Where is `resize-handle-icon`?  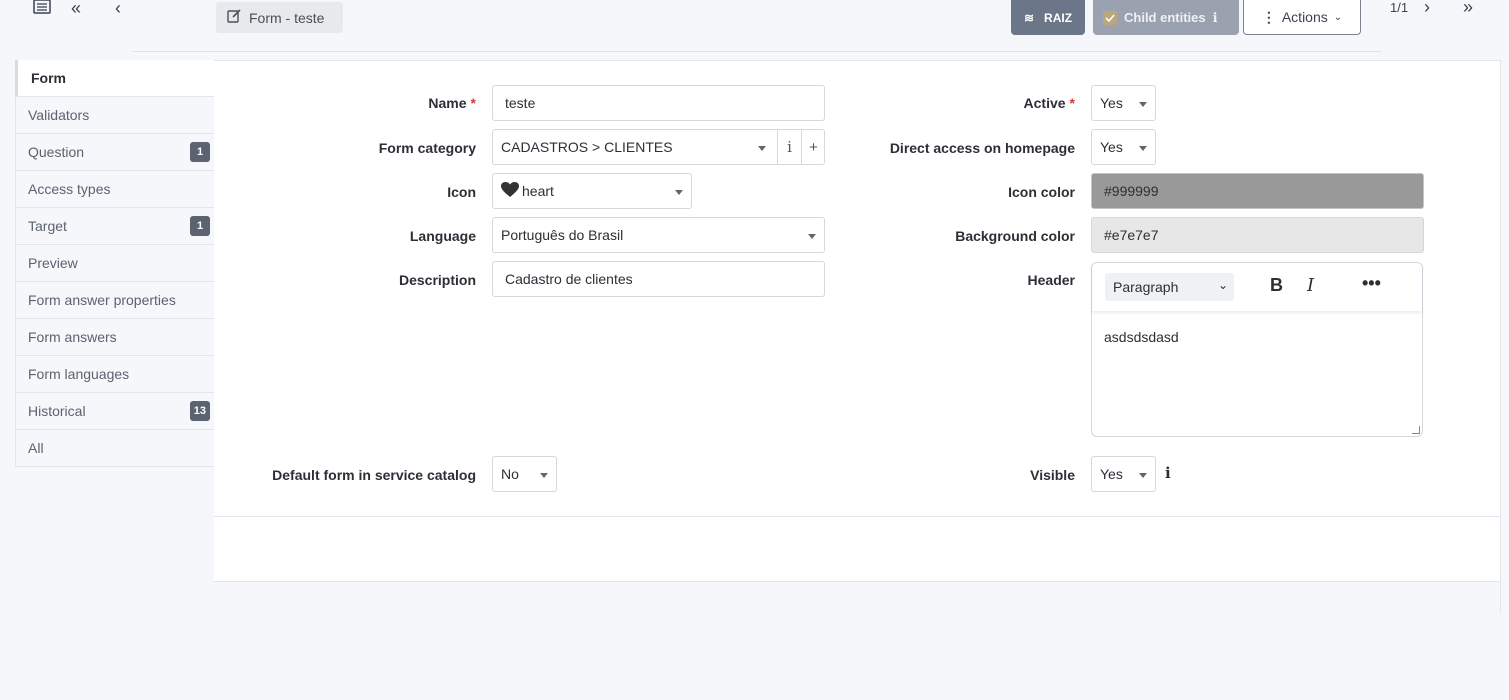 resize-handle-icon is located at coordinates (1416, 430).